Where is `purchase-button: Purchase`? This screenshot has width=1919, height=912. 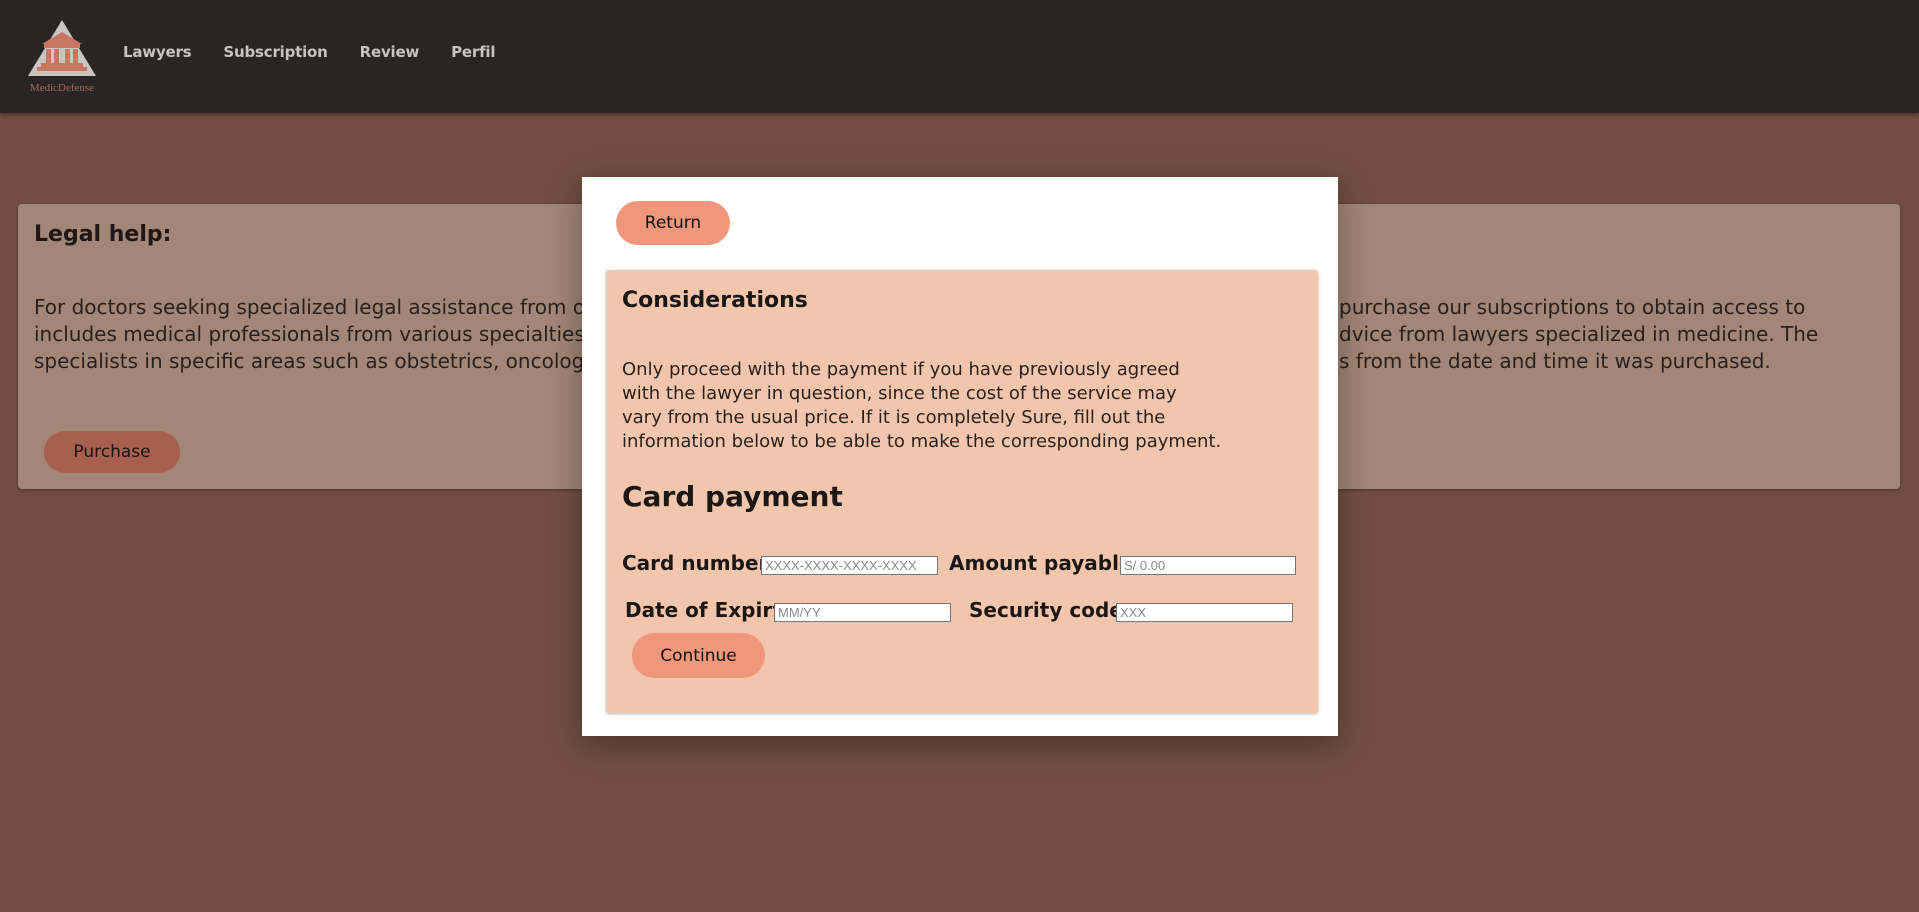 purchase-button: Purchase is located at coordinates (112, 452).